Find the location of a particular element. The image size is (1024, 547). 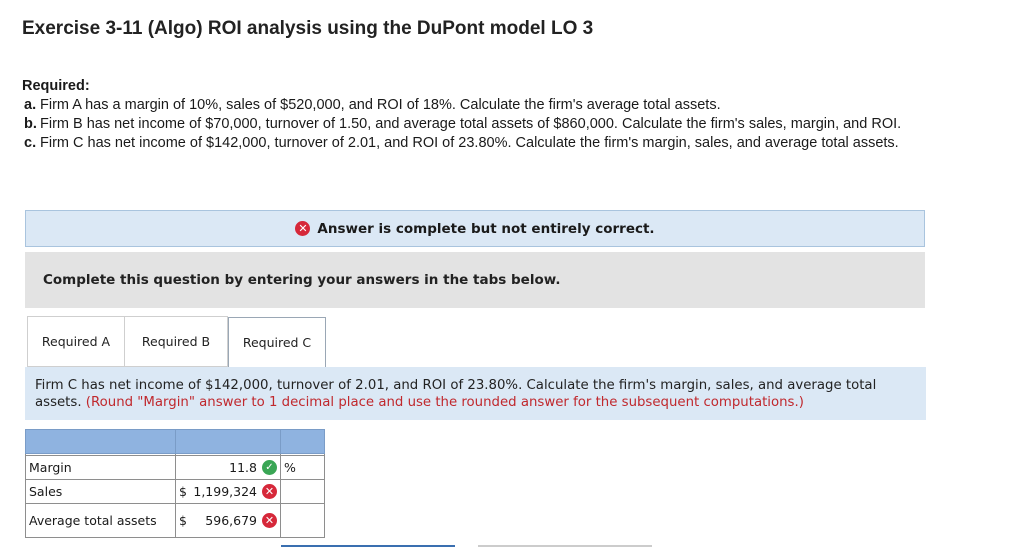

average-total-assets-input: $ 596,679 ✕ is located at coordinates (228, 520).